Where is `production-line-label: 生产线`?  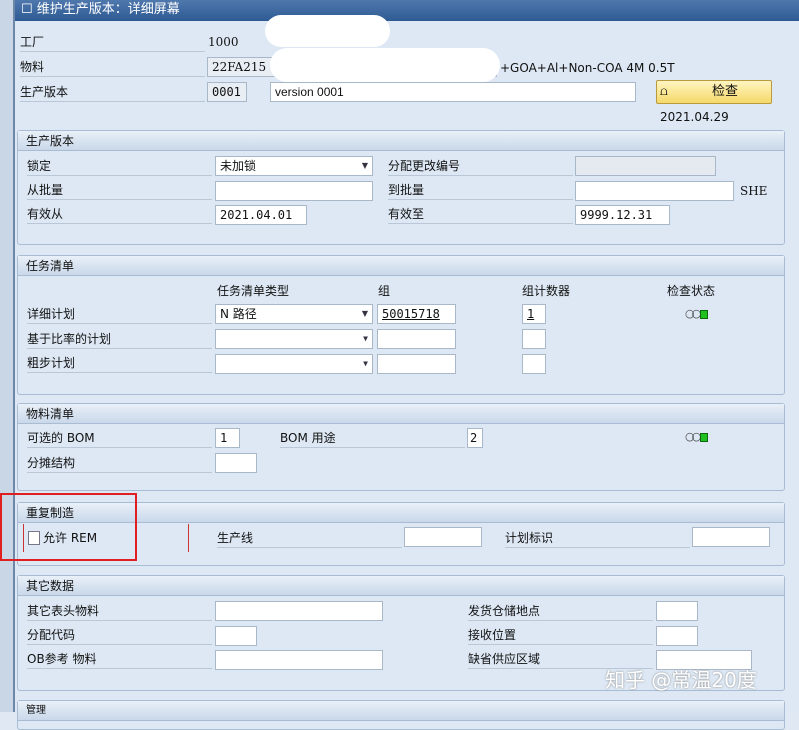
production-line-label: 生产线 is located at coordinates (309, 539).